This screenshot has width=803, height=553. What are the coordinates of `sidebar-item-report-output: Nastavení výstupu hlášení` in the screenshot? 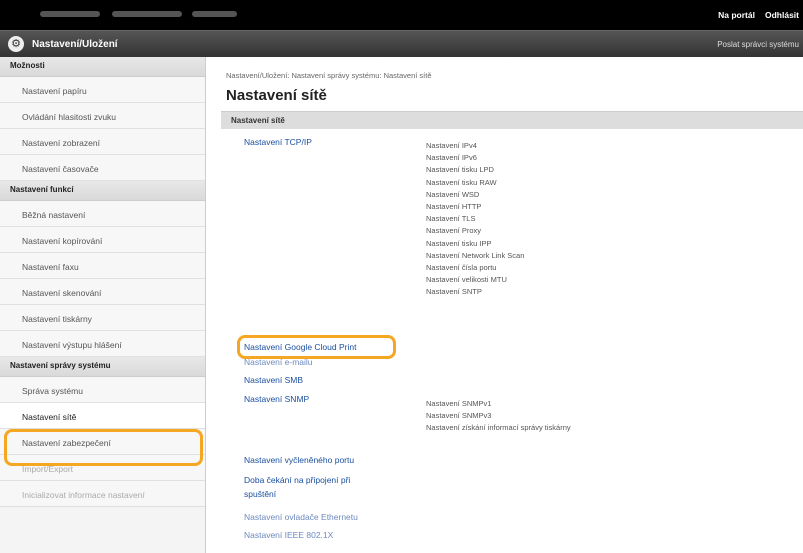 It's located at (102, 344).